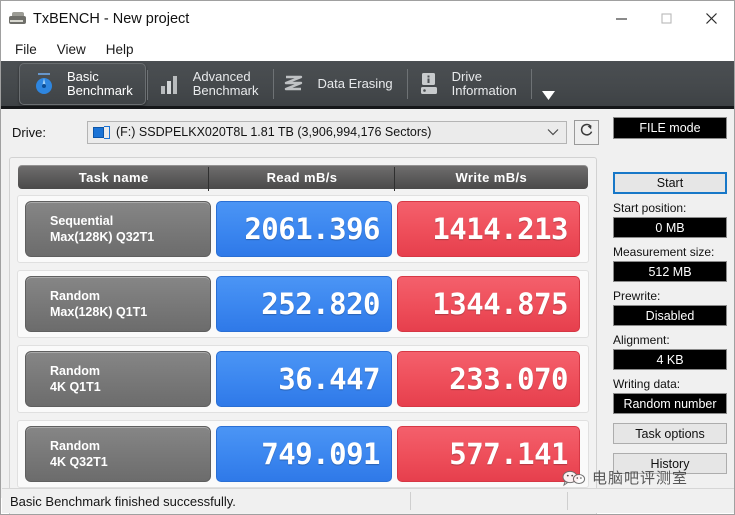 This screenshot has height=515, width=735. What do you see at coordinates (490, 178) in the screenshot?
I see `column-header-write: Write mB/s` at bounding box center [490, 178].